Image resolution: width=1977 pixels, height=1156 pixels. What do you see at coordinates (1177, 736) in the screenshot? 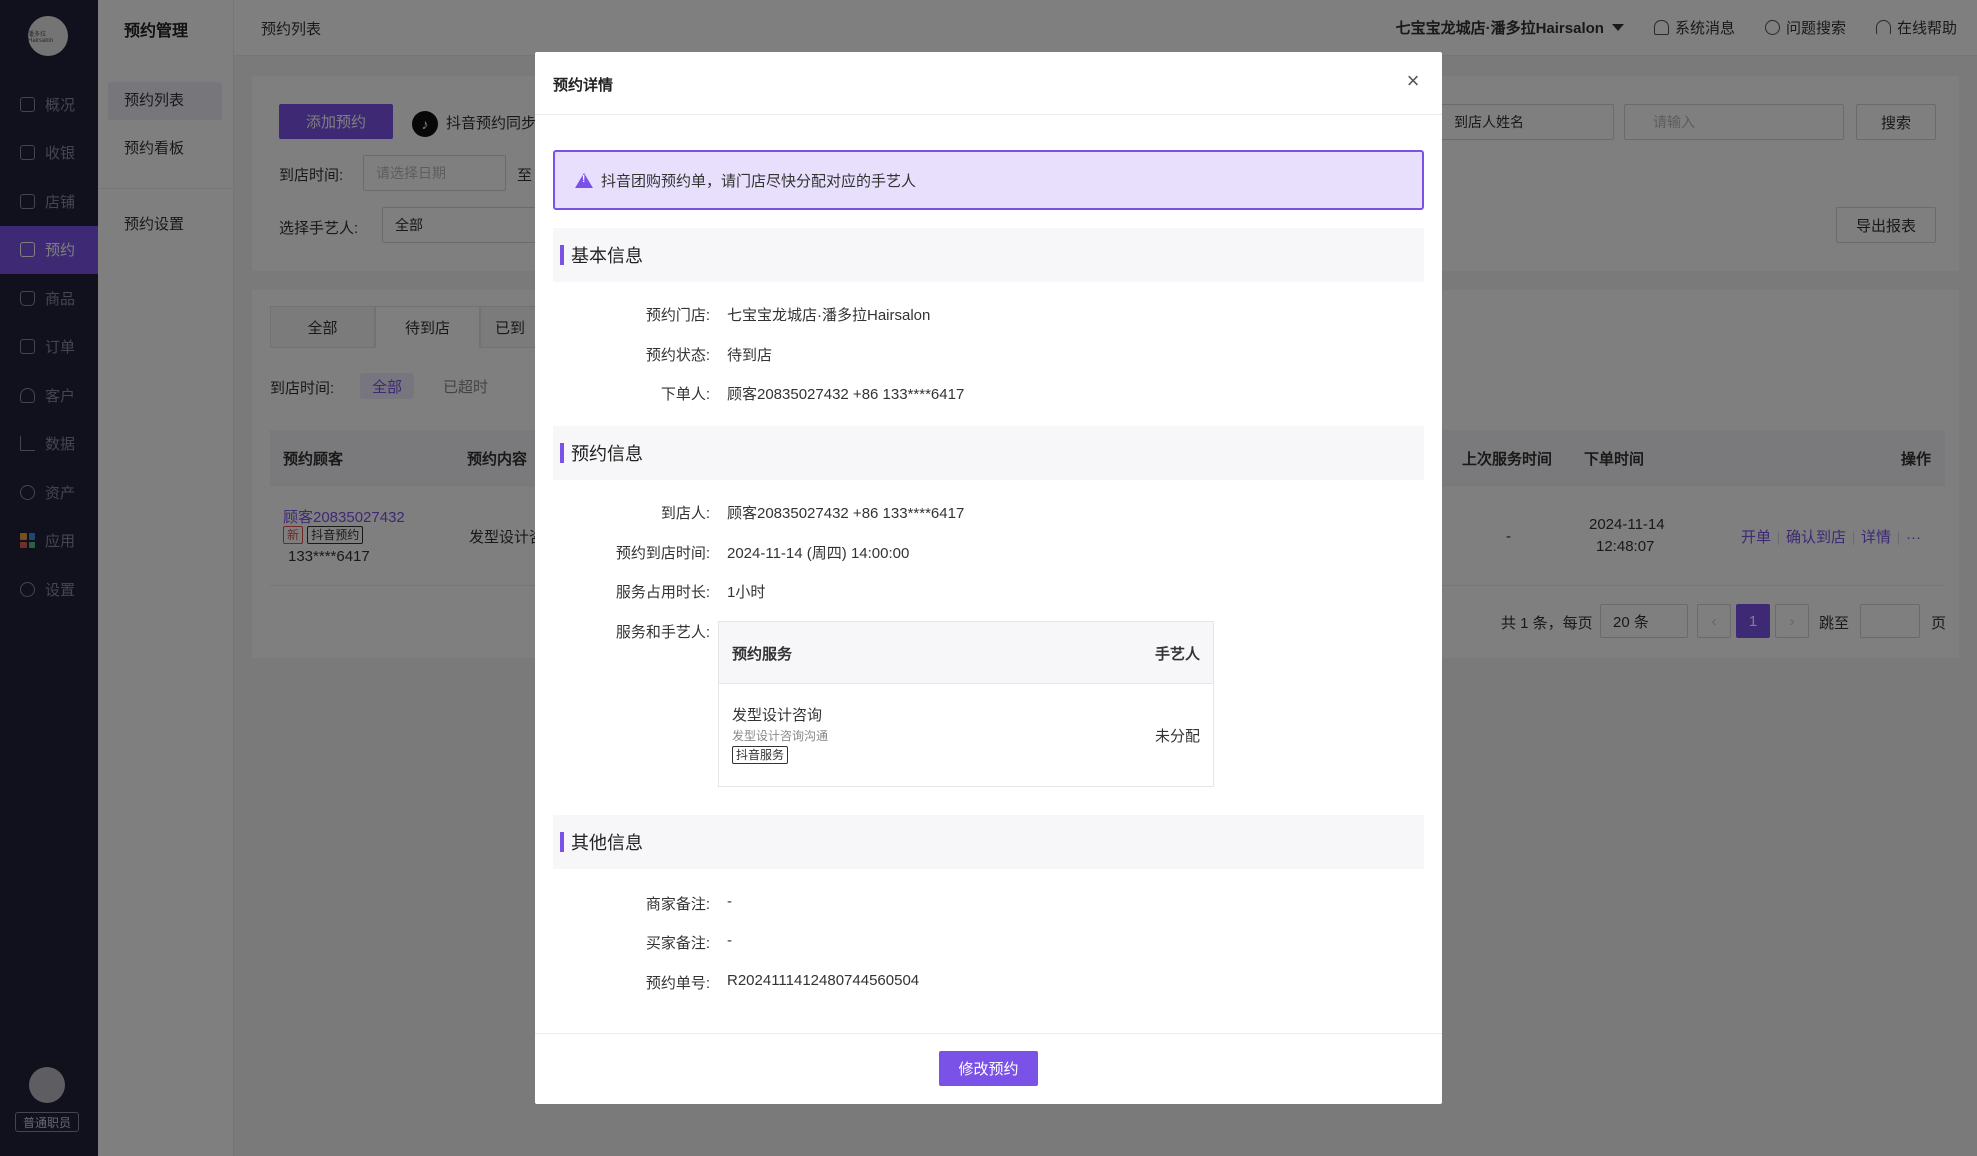
I see `service-artist: 未分配` at bounding box center [1177, 736].